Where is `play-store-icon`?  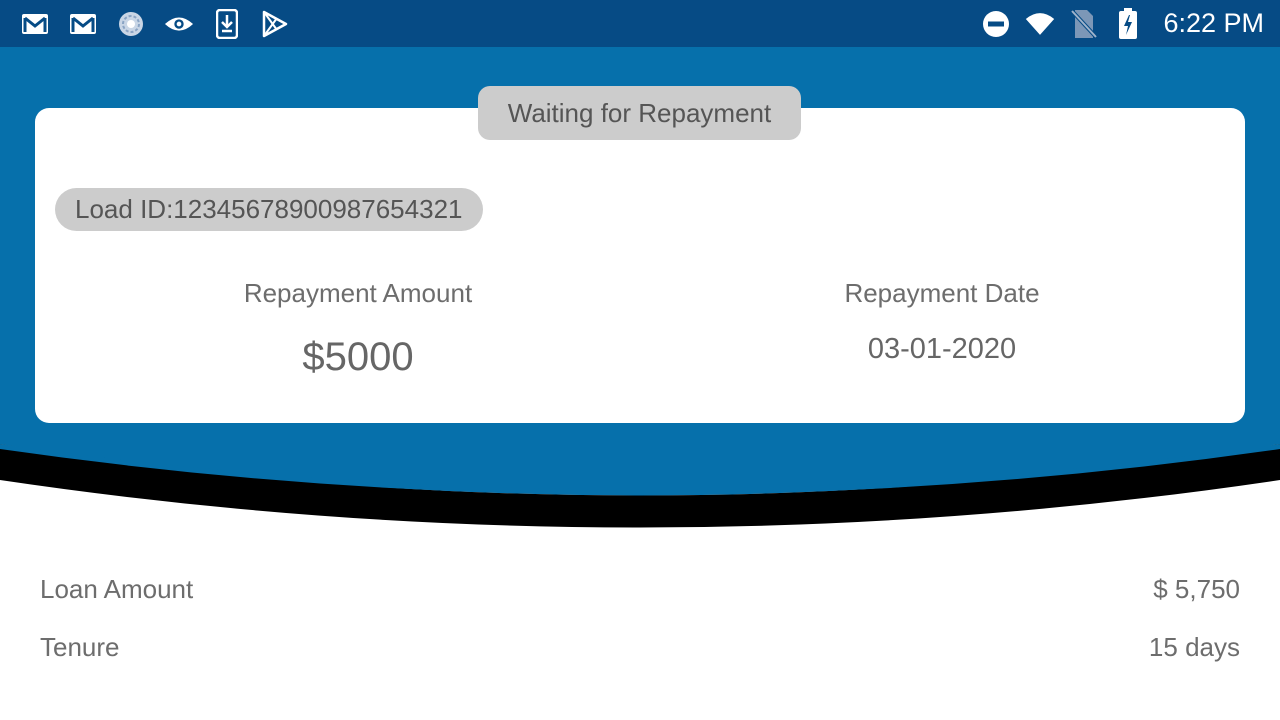
play-store-icon is located at coordinates (275, 24).